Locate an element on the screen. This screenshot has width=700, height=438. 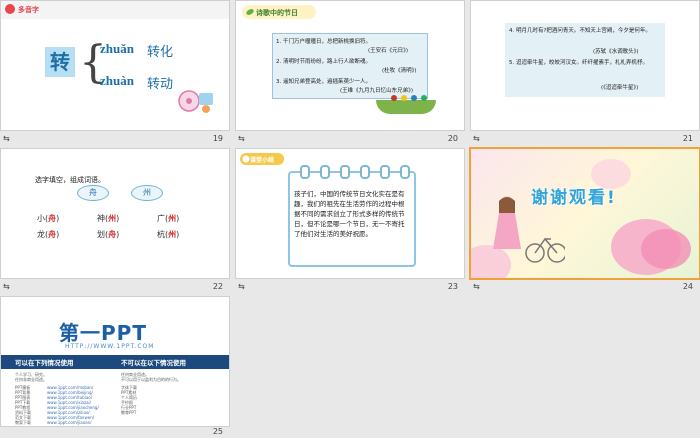
fill-blank-word: 龙(舟) is located at coordinates (48, 234).